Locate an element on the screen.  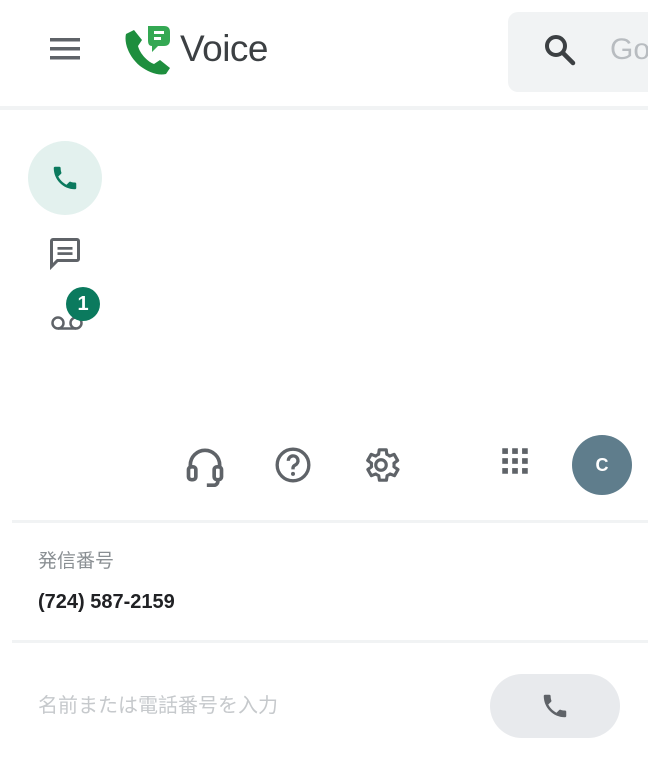
main-menu-button is located at coordinates (65, 49).